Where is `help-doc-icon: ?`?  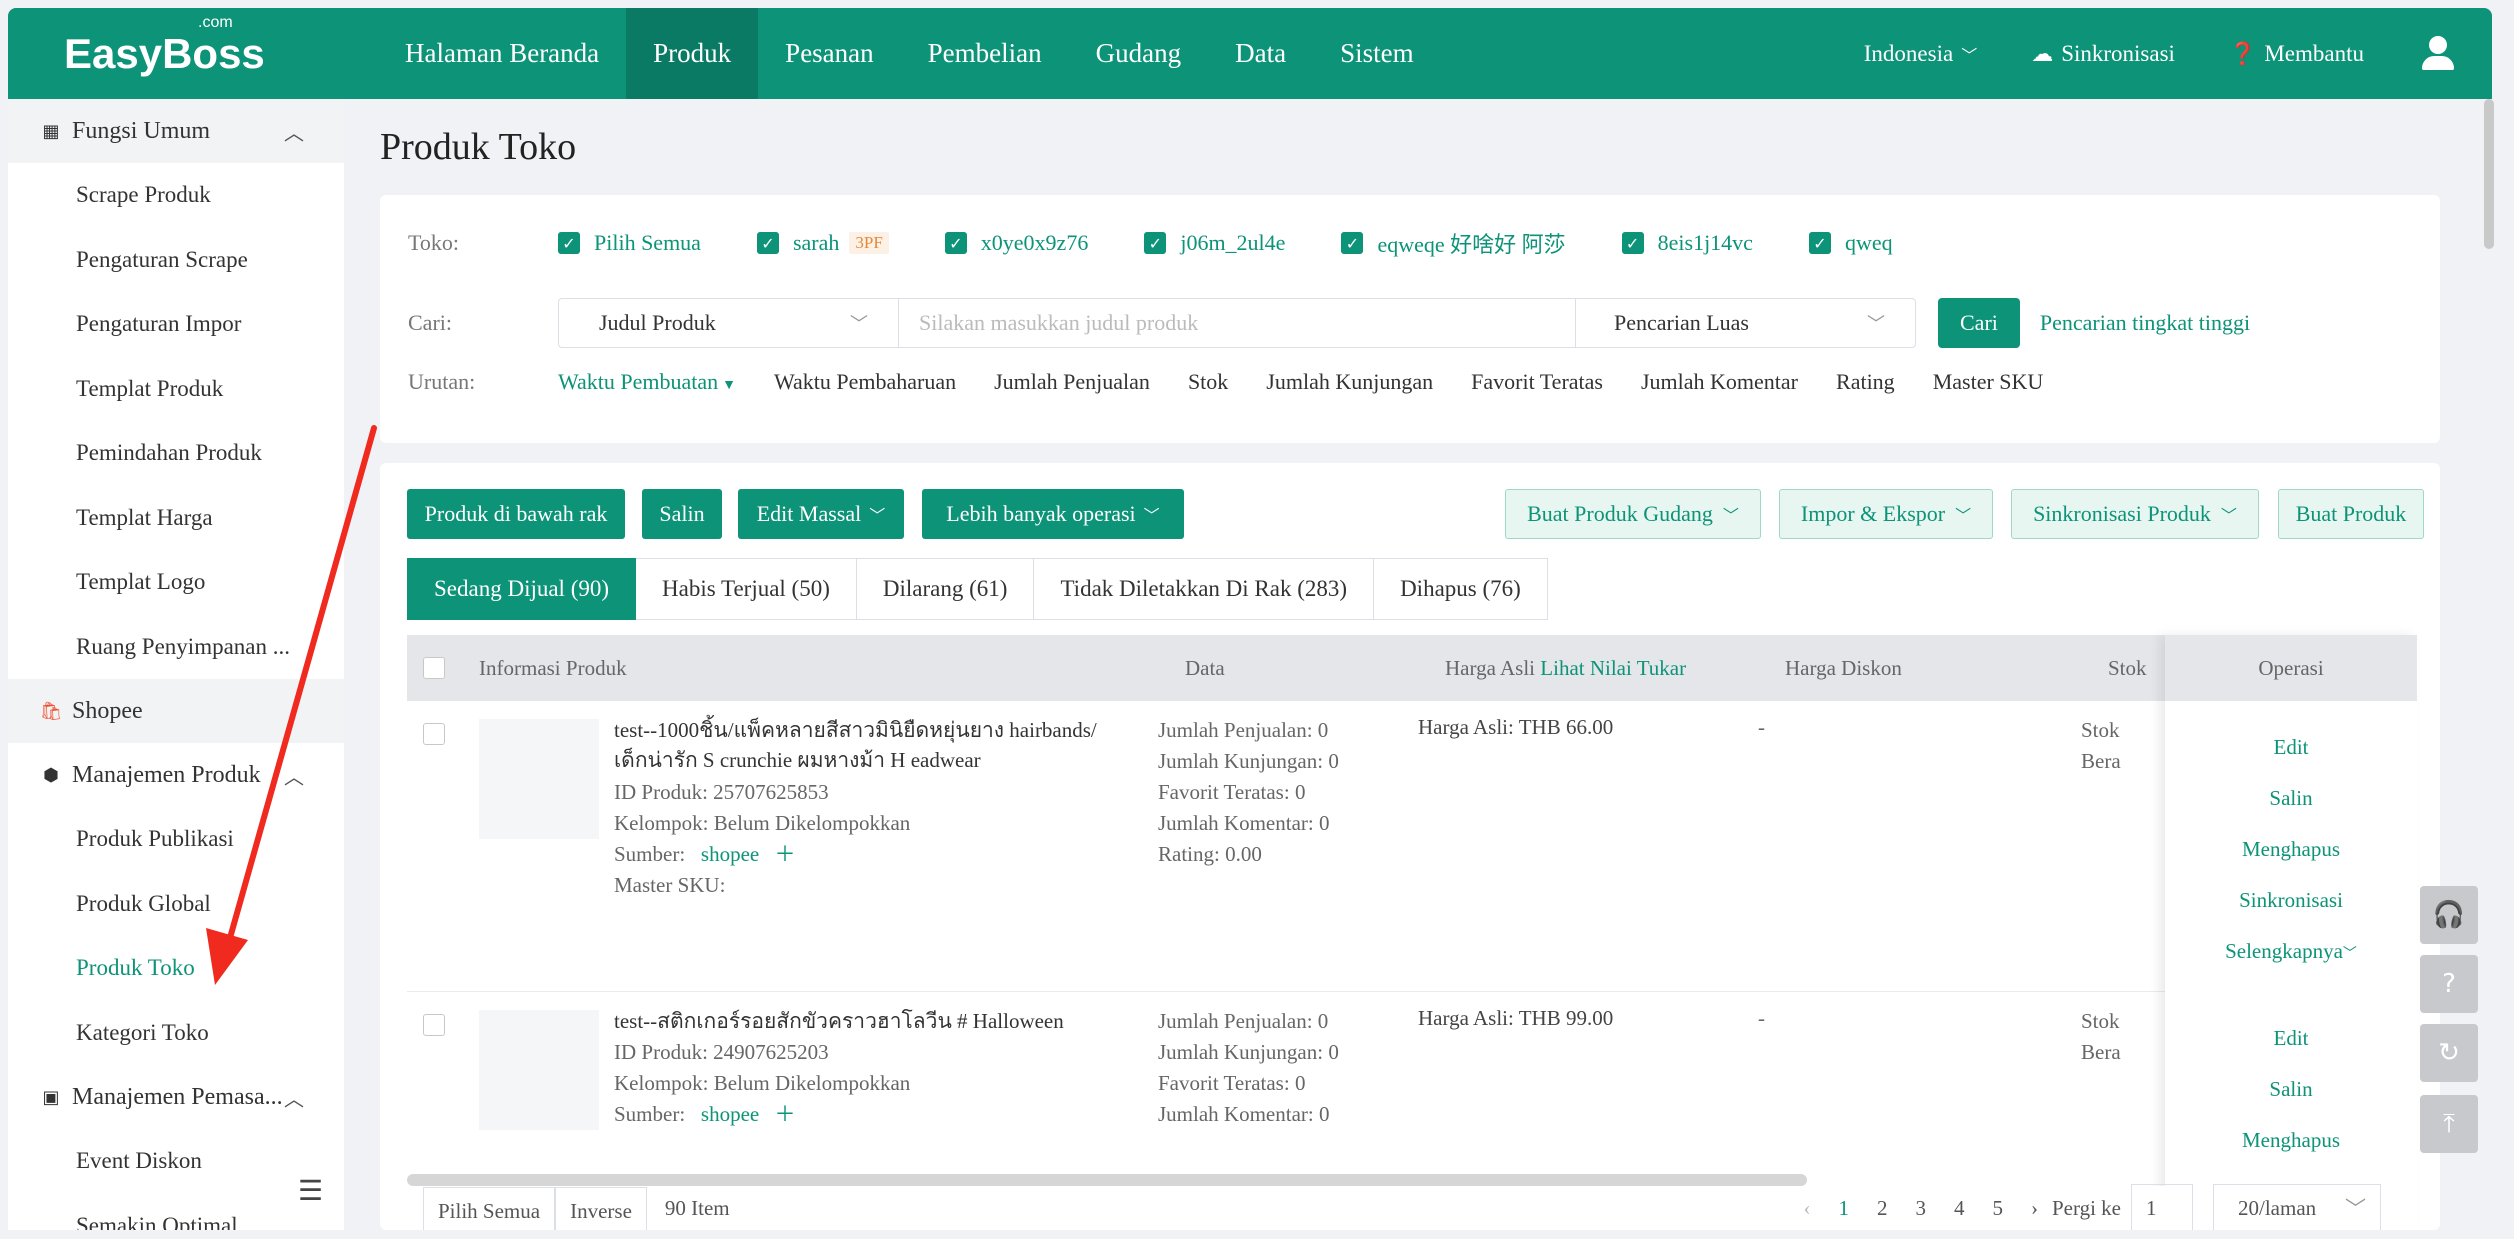 help-doc-icon: ? is located at coordinates (2449, 984).